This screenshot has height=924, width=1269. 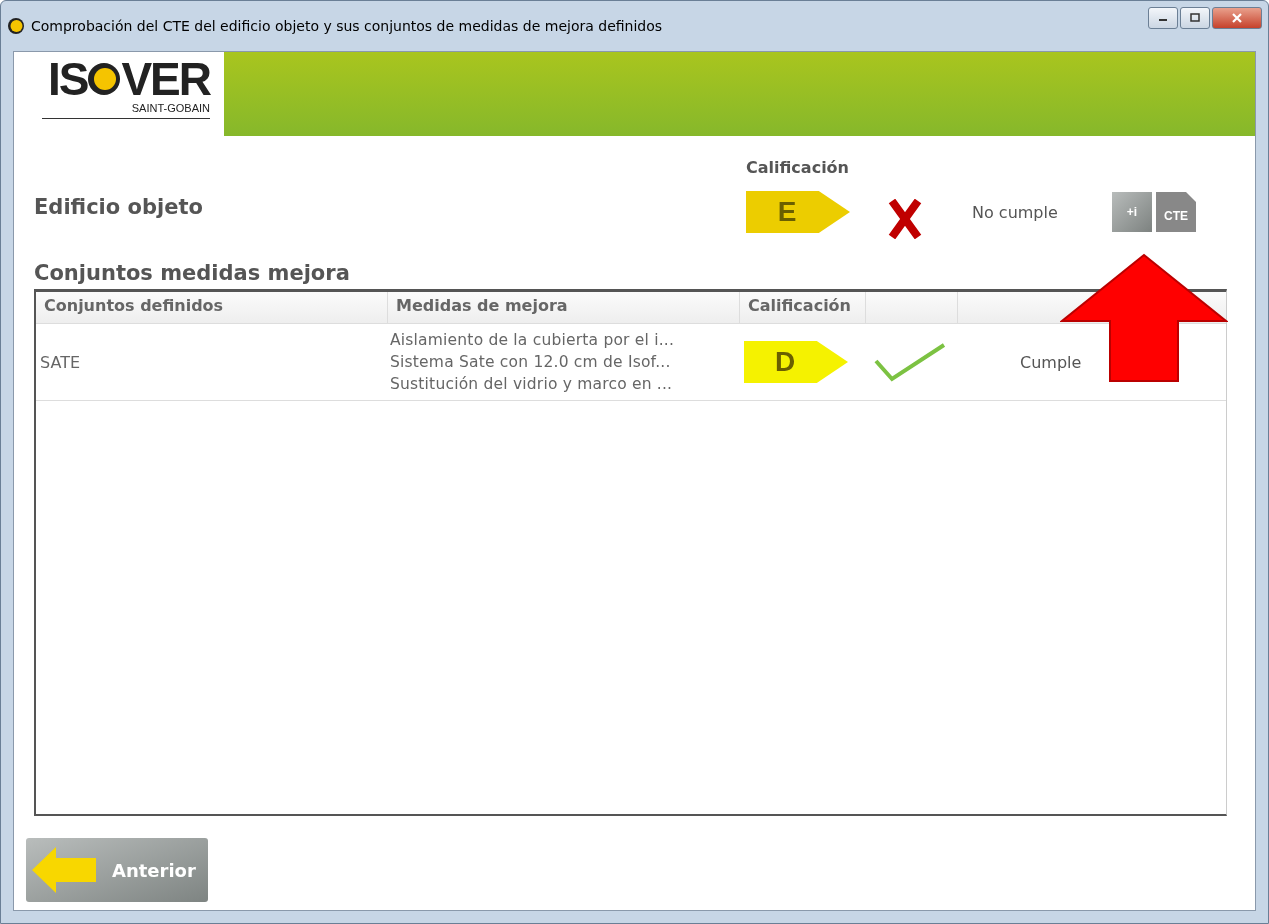 What do you see at coordinates (16, 26) in the screenshot?
I see `app-icon` at bounding box center [16, 26].